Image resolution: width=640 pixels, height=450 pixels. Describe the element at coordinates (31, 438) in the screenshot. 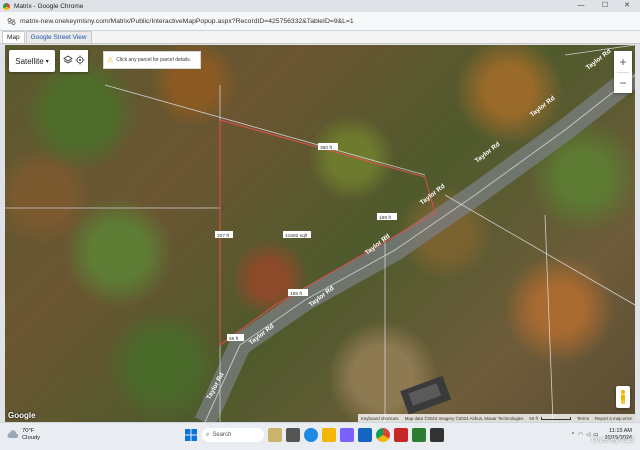

I see `weather-desc: Cloudy` at that location.